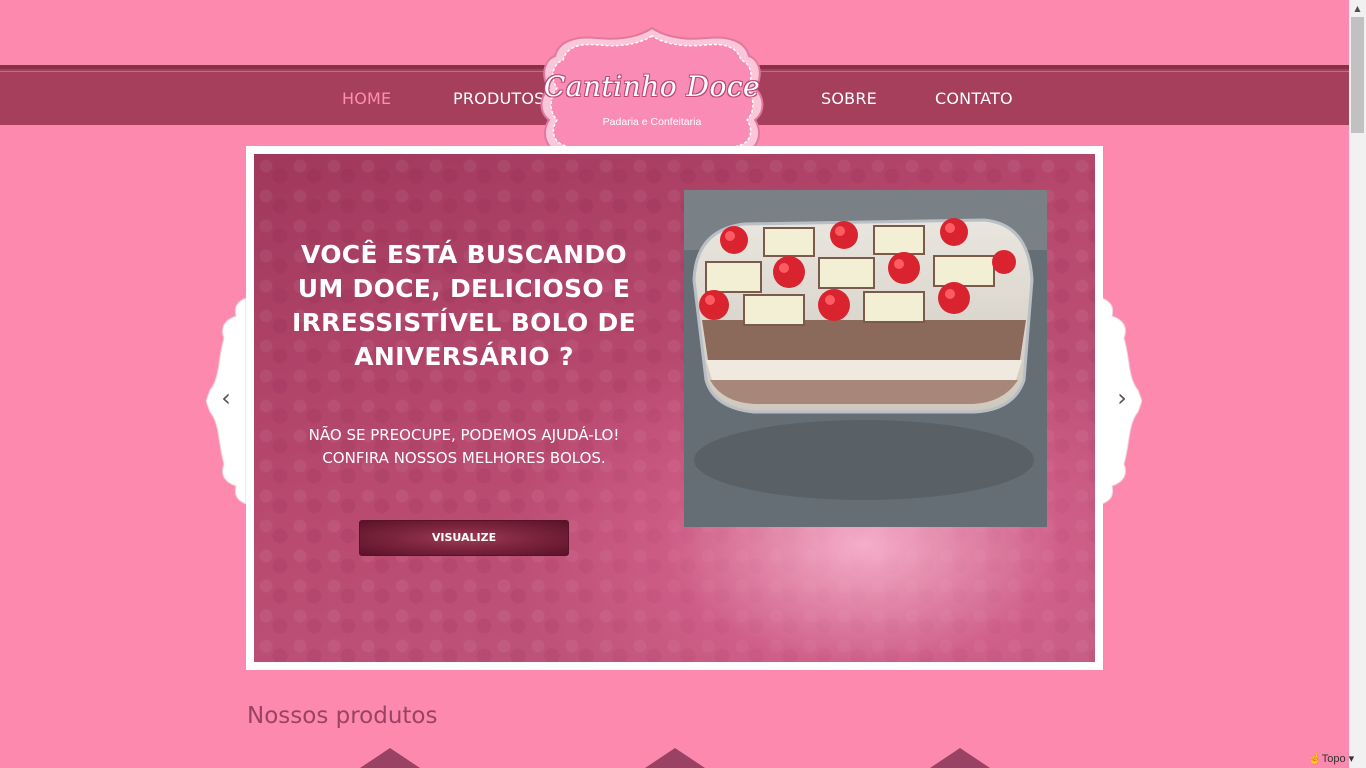 The image size is (1366, 768). Describe the element at coordinates (652, 86) in the screenshot. I see `logo-title: Cantinho Doce` at that location.